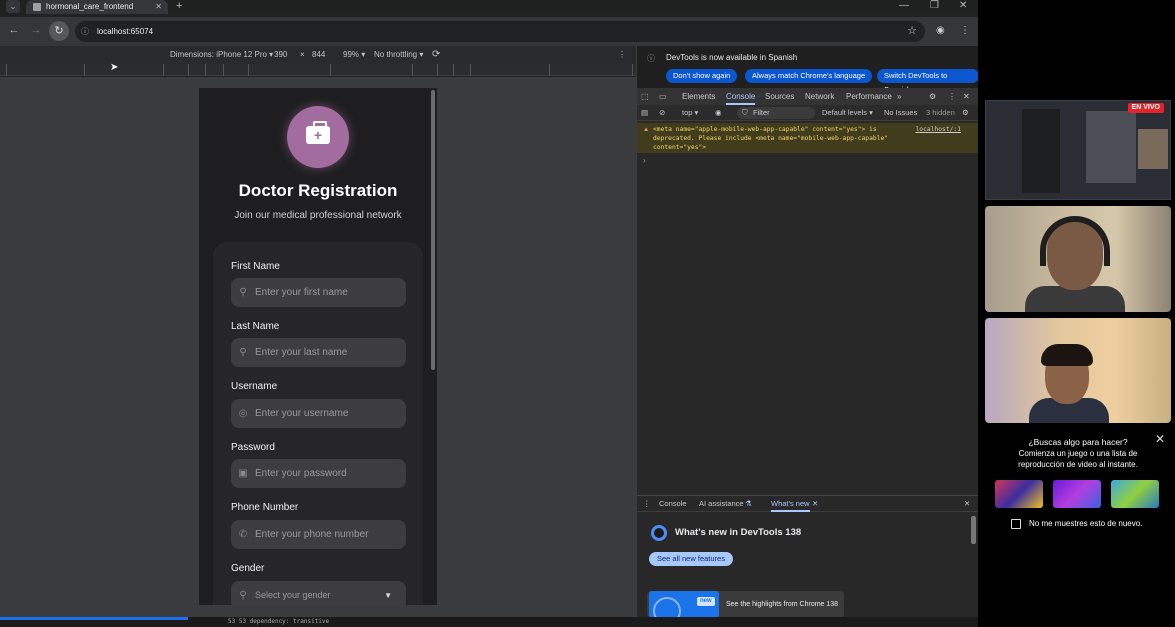 This screenshot has height=627, width=1175. Describe the element at coordinates (899, 96) in the screenshot. I see `more-tabs-icon: »` at that location.